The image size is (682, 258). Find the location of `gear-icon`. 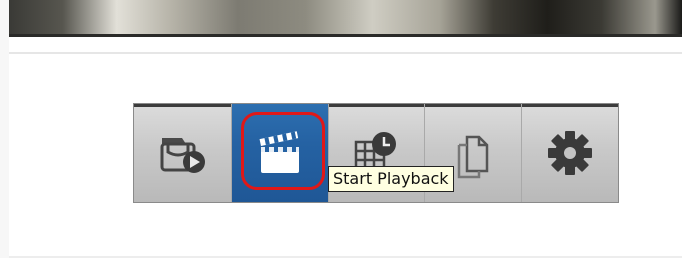

gear-icon is located at coordinates (570, 153).